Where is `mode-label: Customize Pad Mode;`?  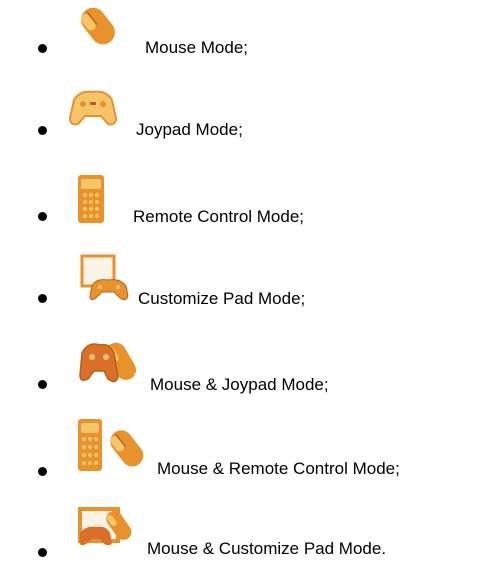
mode-label: Customize Pad Mode; is located at coordinates (222, 298).